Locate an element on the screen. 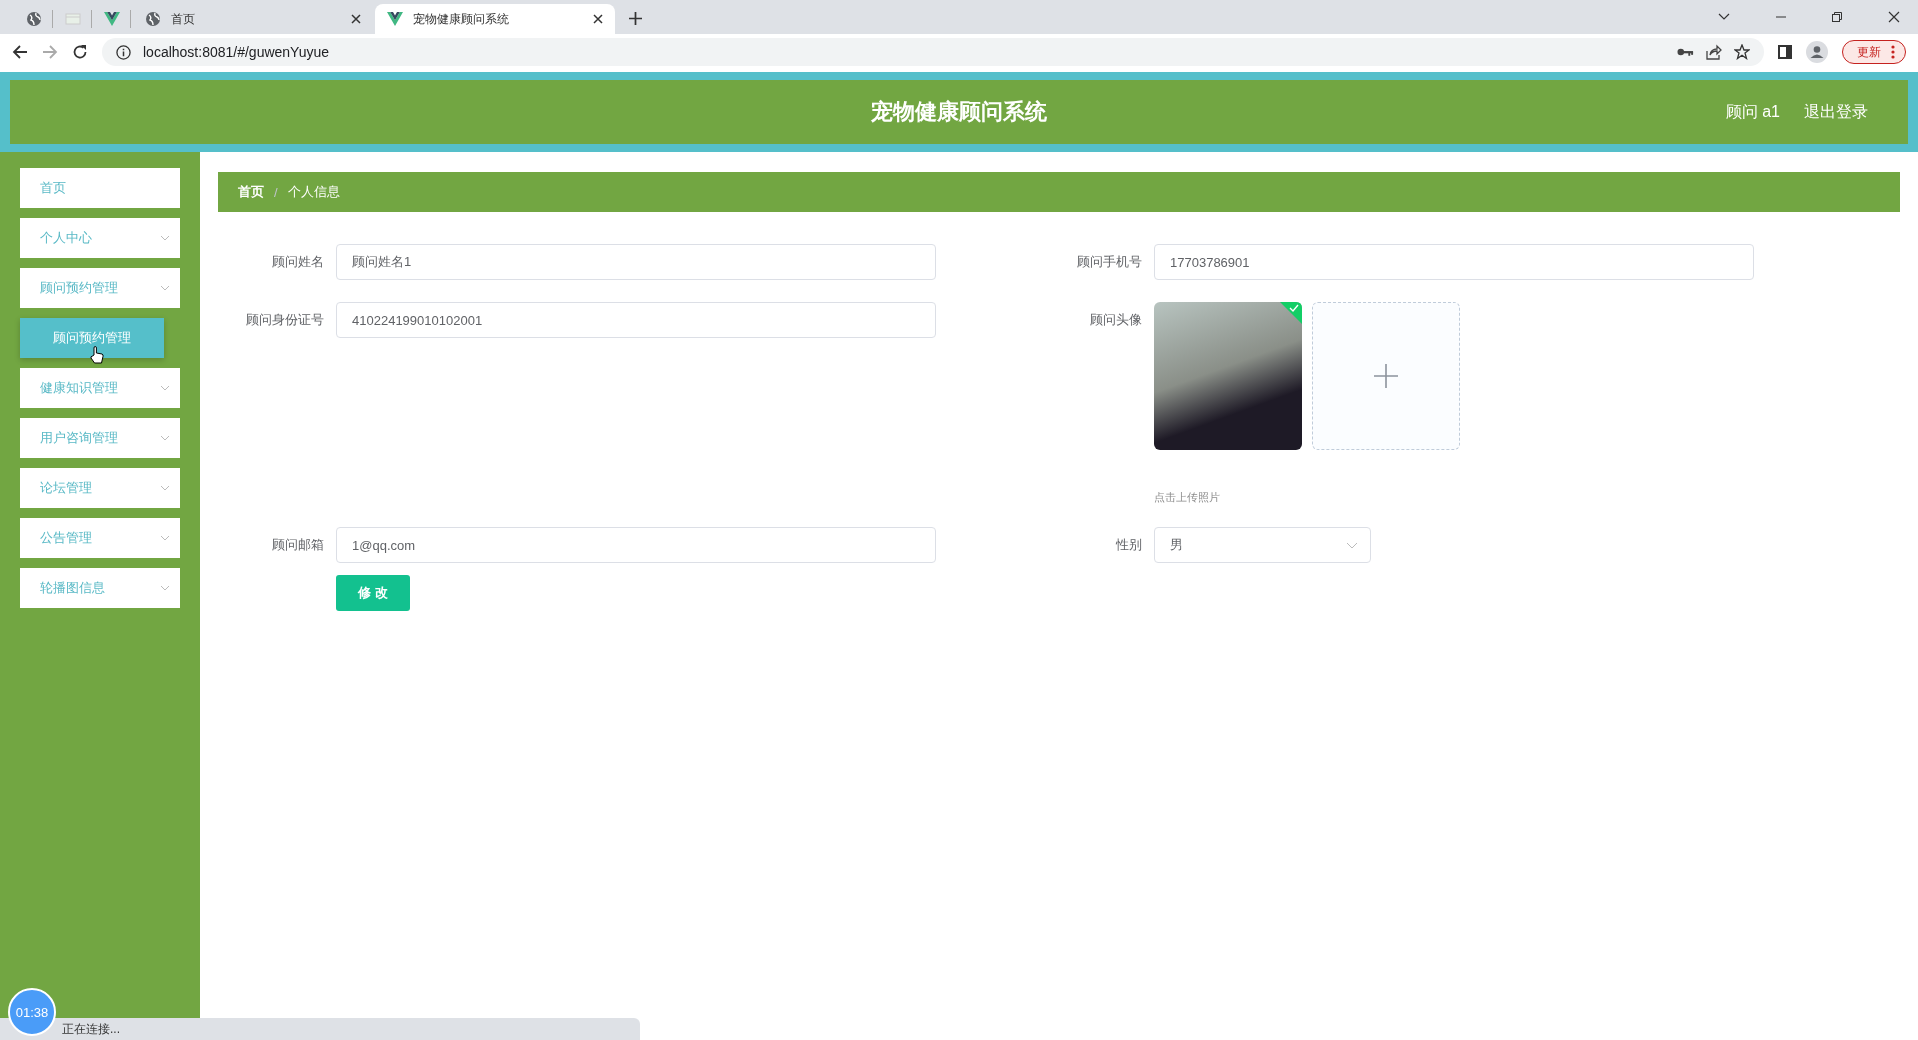 This screenshot has height=1040, width=1918. submenu-item: 顾问预约管理 is located at coordinates (92, 338).